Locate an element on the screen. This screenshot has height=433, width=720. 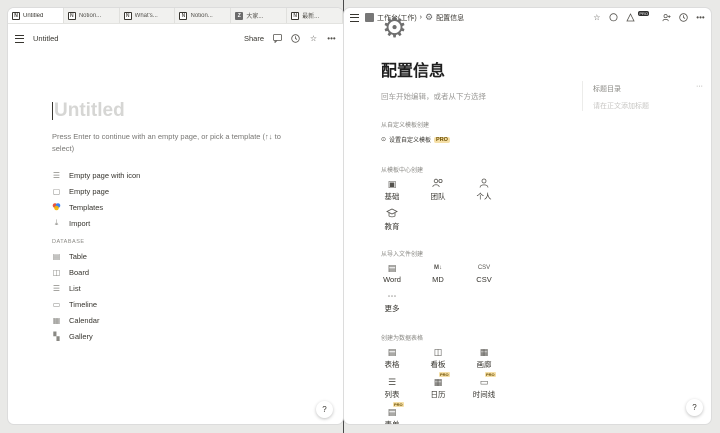
option-import: ⤓ Import is located at coordinates (182, 223).